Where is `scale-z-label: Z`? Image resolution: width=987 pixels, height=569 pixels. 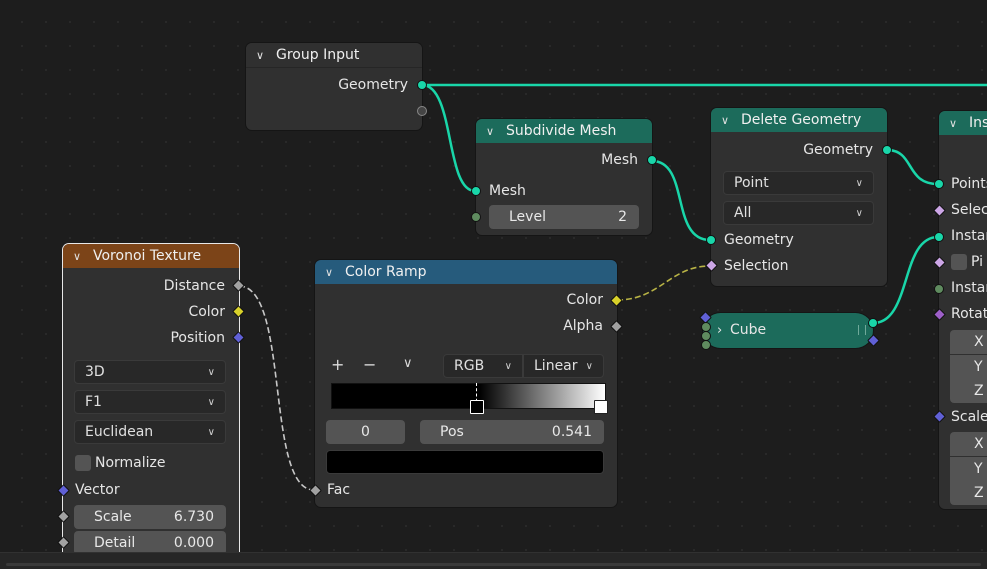 scale-z-label: Z is located at coordinates (979, 493).